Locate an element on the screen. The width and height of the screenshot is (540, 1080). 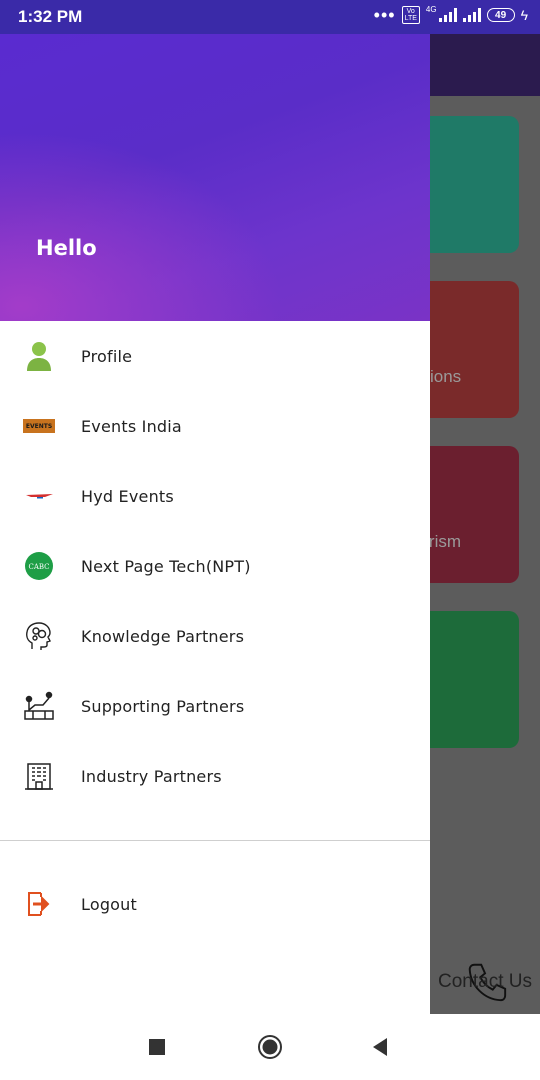
menu-item-profile: Profile is located at coordinates (215, 356).